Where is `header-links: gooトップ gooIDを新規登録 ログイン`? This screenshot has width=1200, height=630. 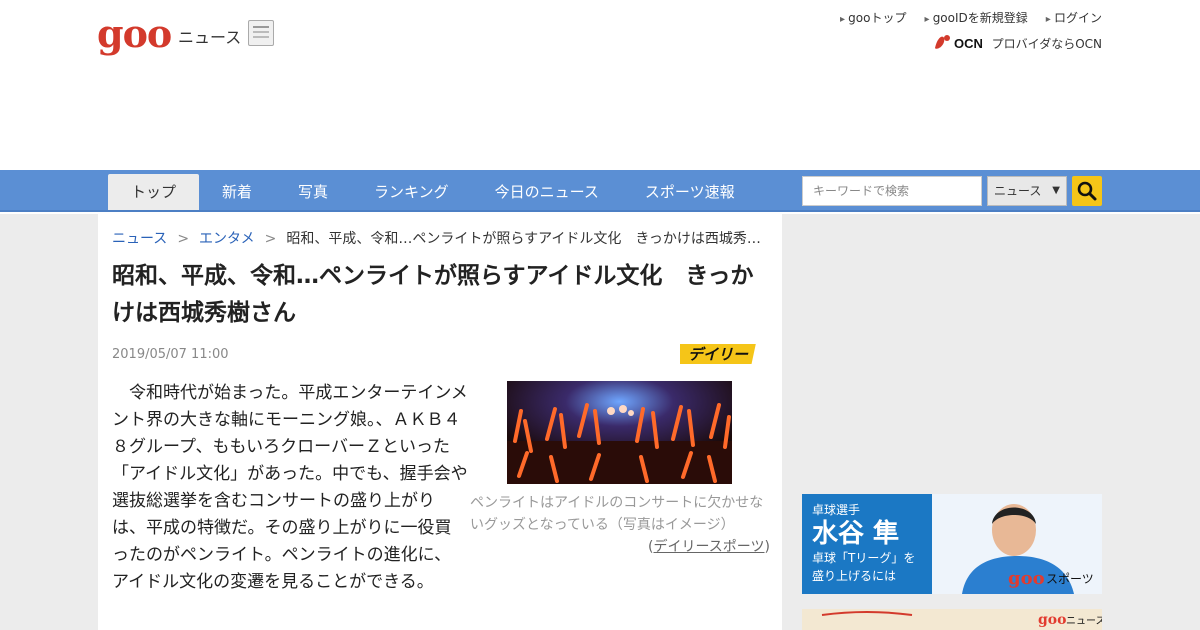
header-links: gooトップ gooIDを新規登録 ログイン is located at coordinates (971, 17).